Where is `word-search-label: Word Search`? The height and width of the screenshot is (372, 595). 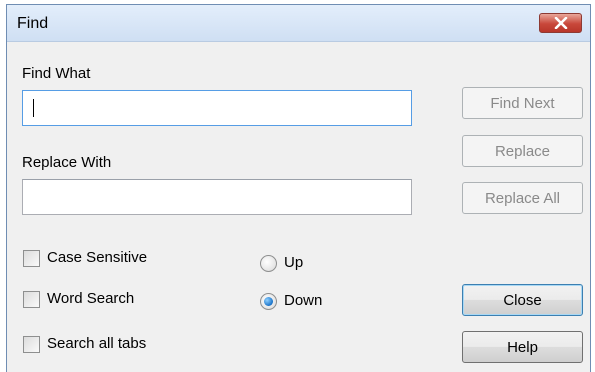
word-search-label: Word Search is located at coordinates (90, 298).